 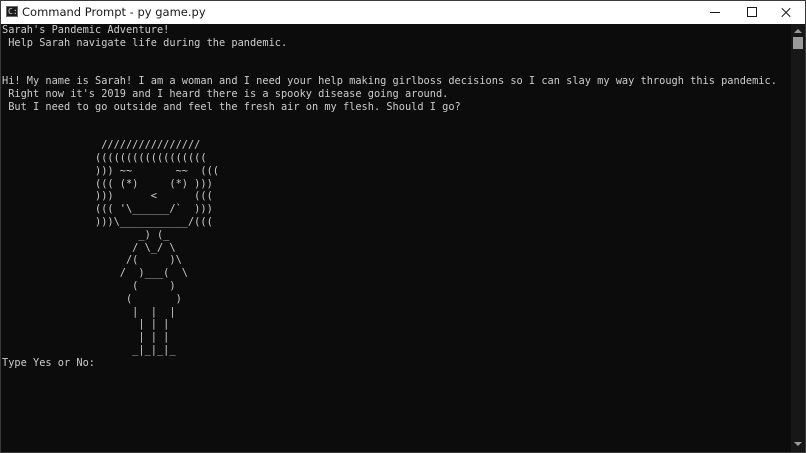 I want to click on command-prompt-icon: C:\, so click(x=14, y=11).